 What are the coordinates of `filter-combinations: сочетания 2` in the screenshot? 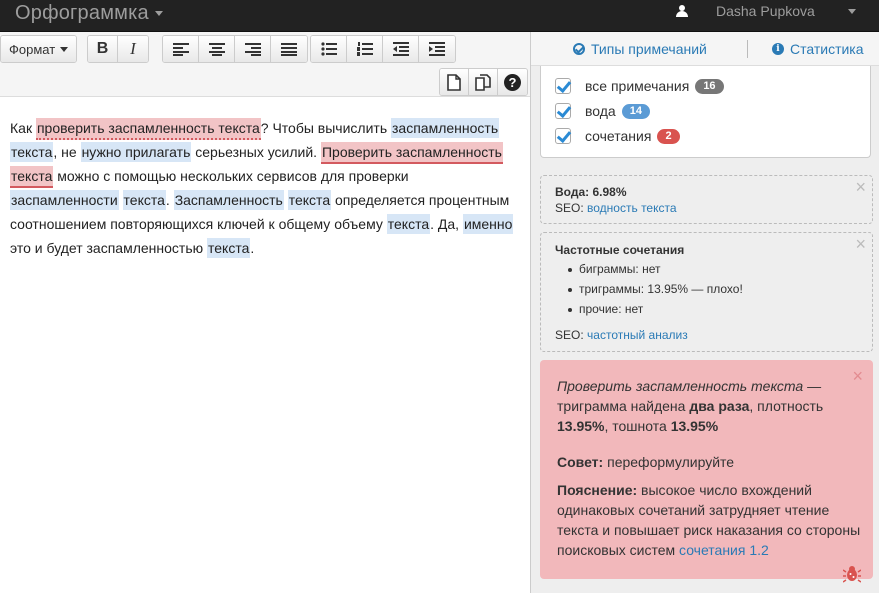 It's located at (617, 136).